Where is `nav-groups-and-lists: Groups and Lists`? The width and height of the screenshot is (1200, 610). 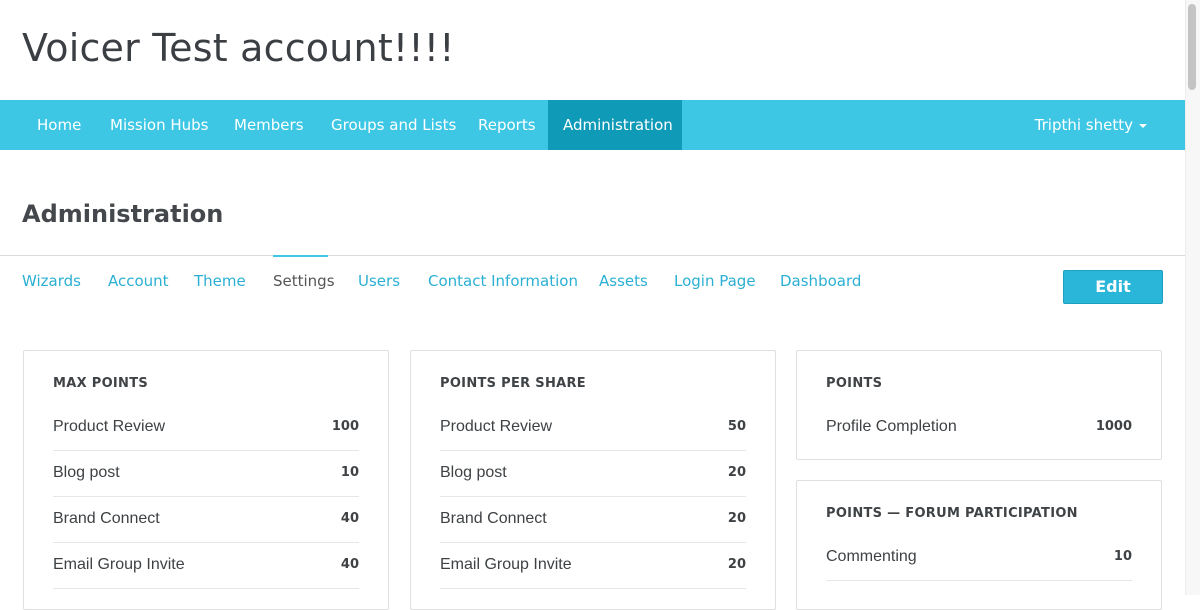 nav-groups-and-lists: Groups and Lists is located at coordinates (393, 125).